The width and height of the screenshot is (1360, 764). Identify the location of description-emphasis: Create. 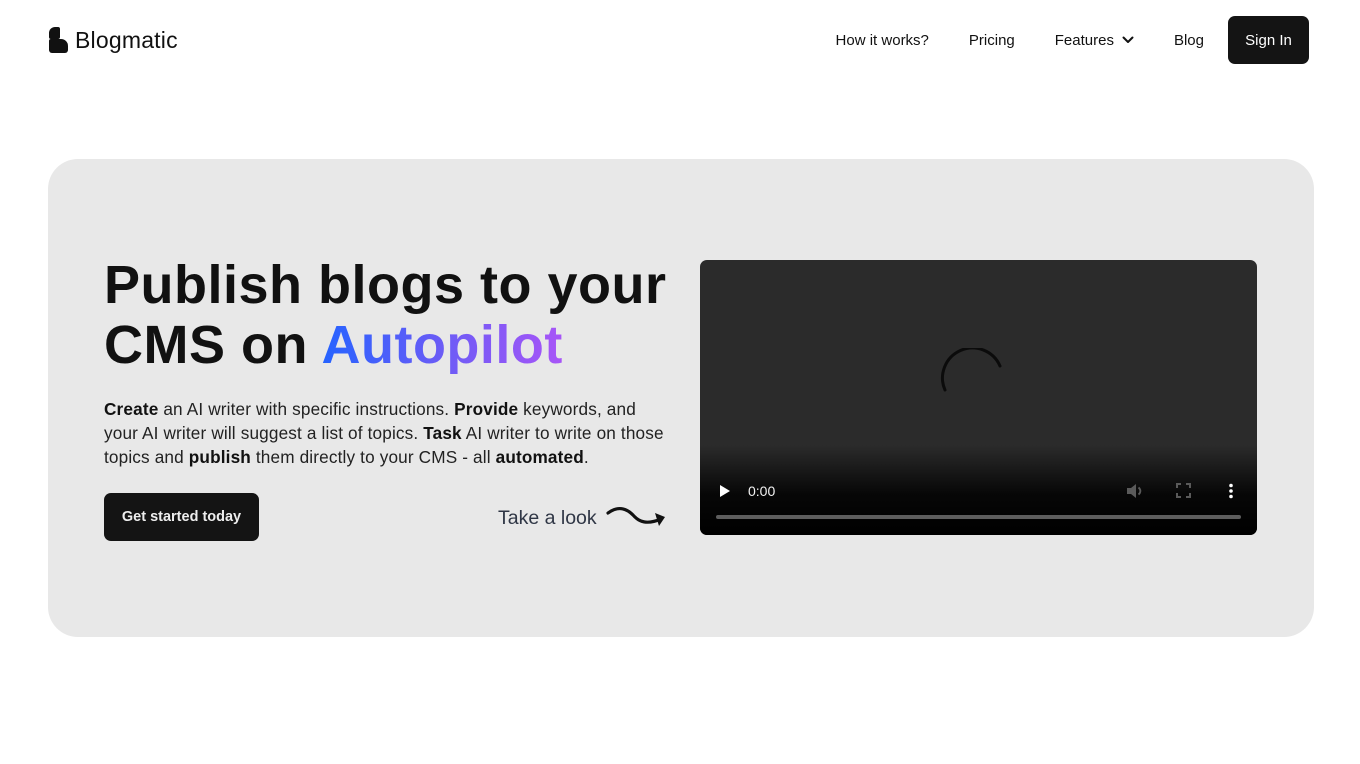
(131, 409).